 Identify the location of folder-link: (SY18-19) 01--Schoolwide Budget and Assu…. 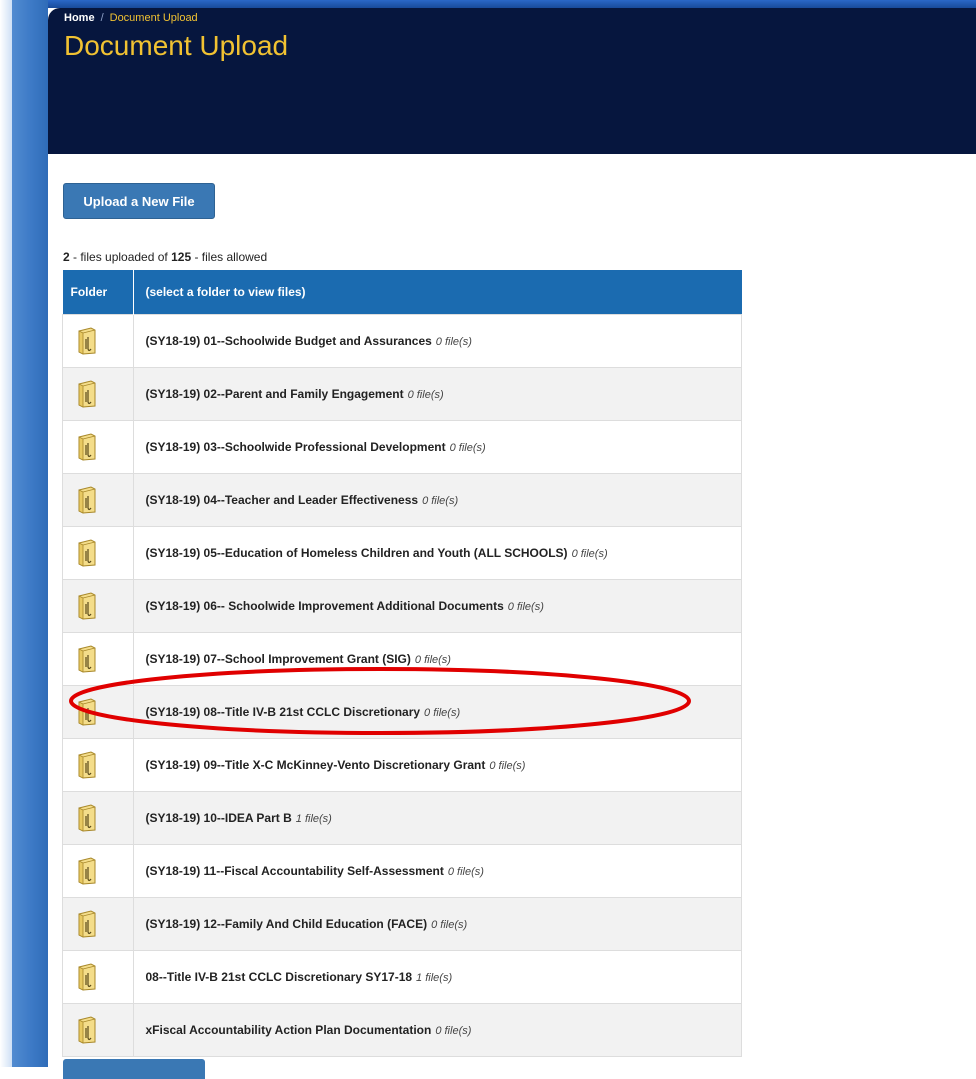
(289, 341).